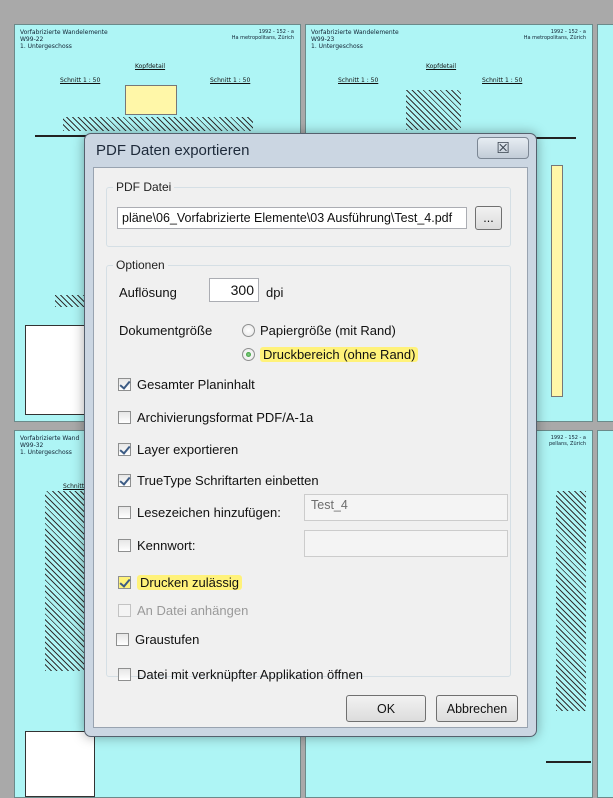 Image resolution: width=613 pixels, height=798 pixels. Describe the element at coordinates (189, 582) in the screenshot. I see `checkbox-allow-printing-label: Drucken zulässig` at that location.